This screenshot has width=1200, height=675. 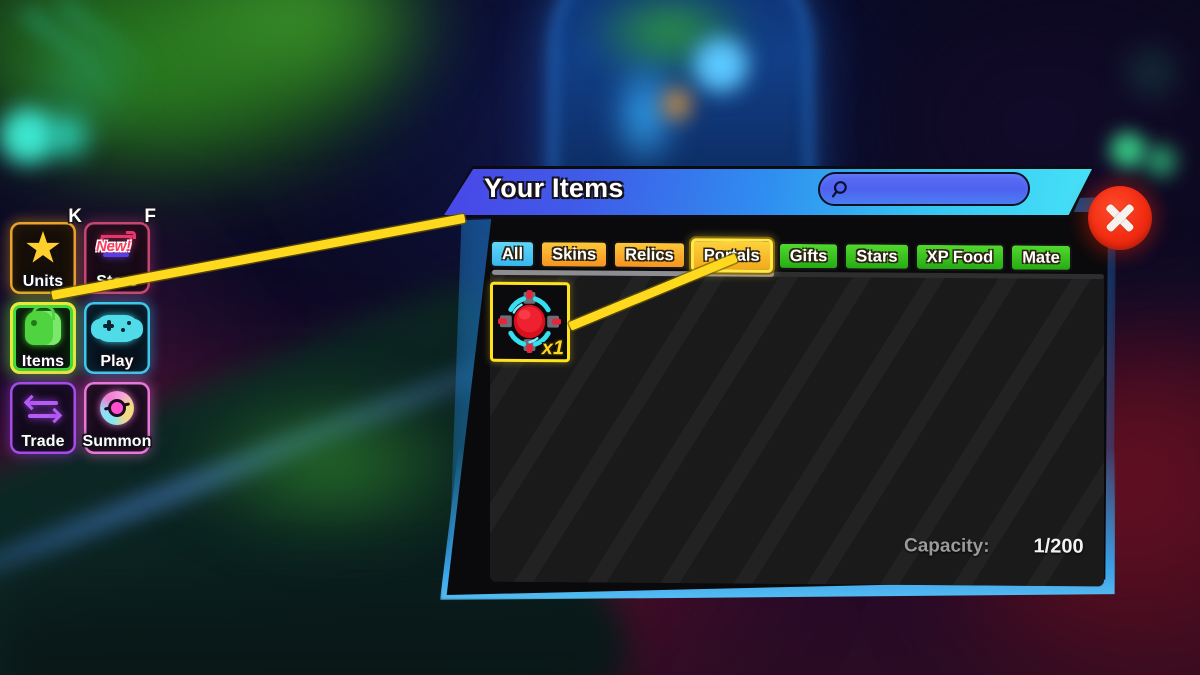 I want to click on item-slot-portal: x1, so click(x=530, y=322).